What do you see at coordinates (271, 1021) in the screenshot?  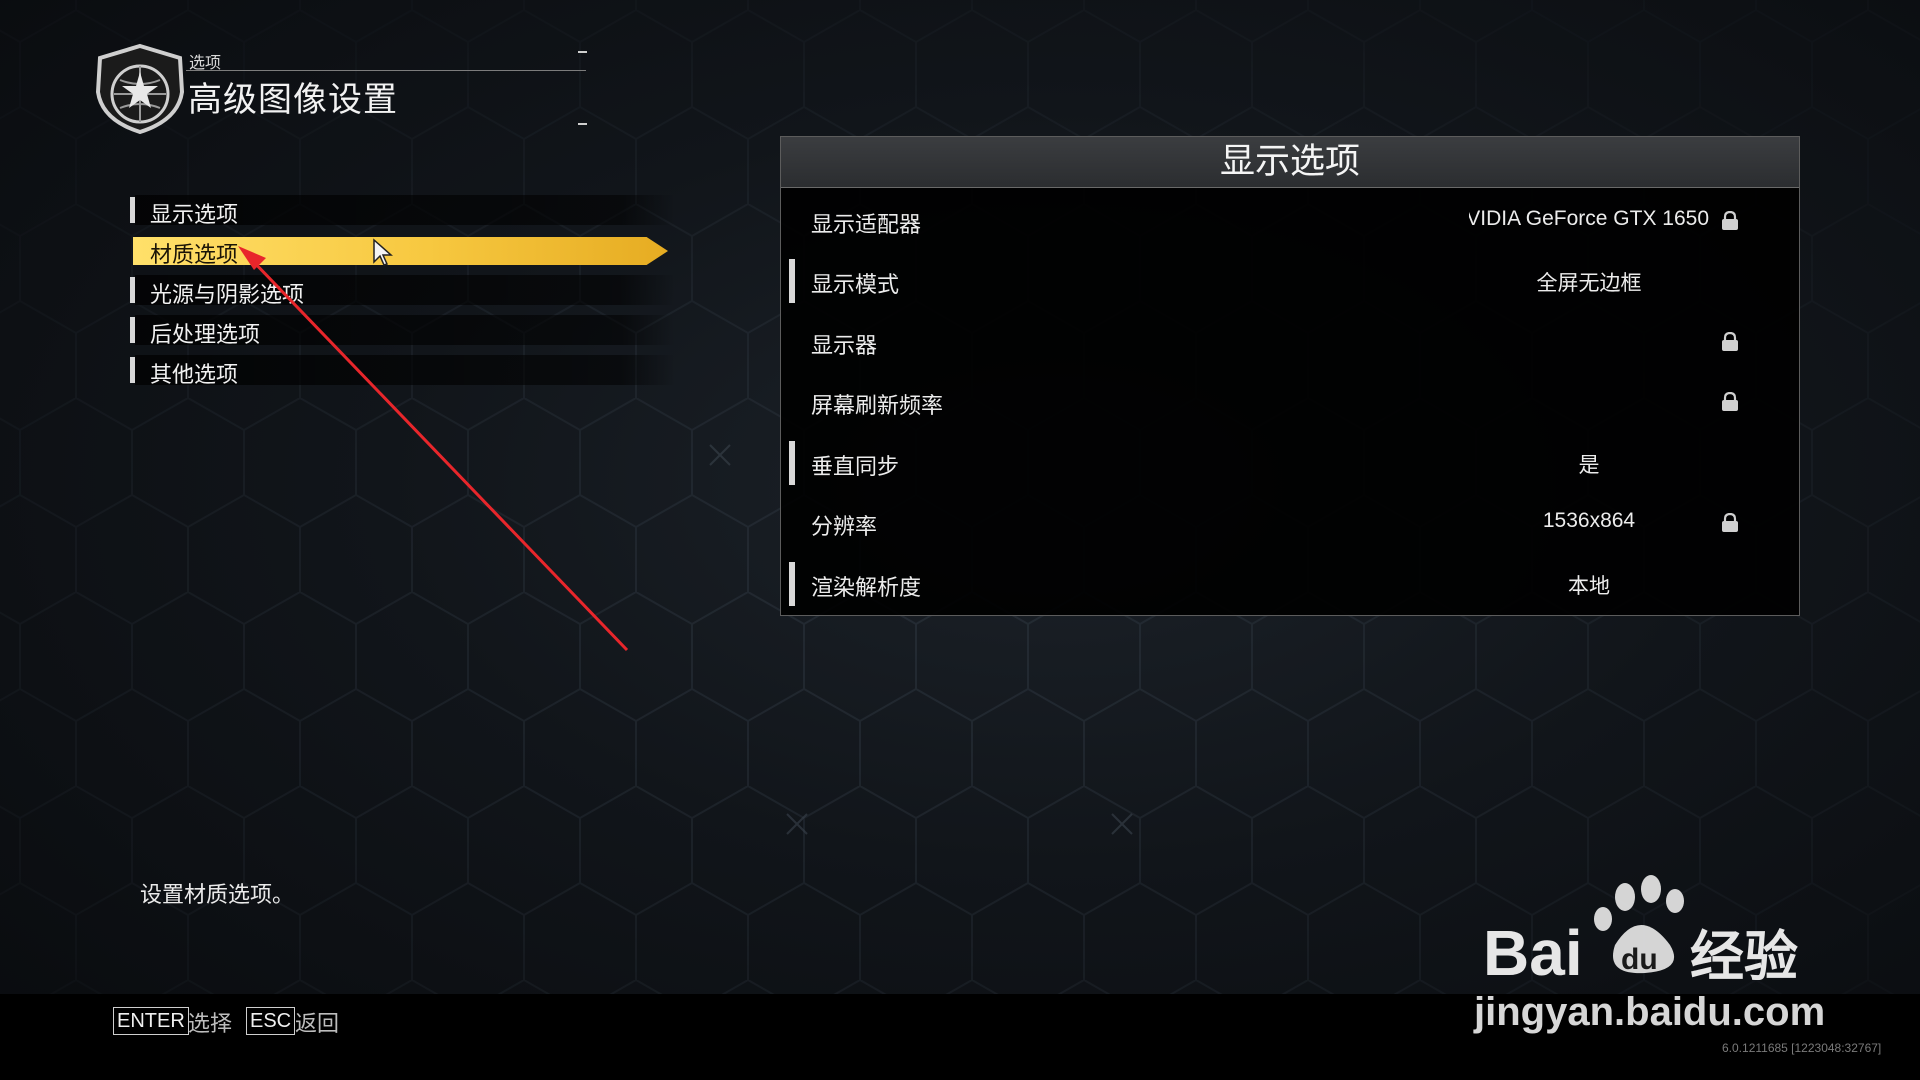 I see `esc-key-hint: ESC` at bounding box center [271, 1021].